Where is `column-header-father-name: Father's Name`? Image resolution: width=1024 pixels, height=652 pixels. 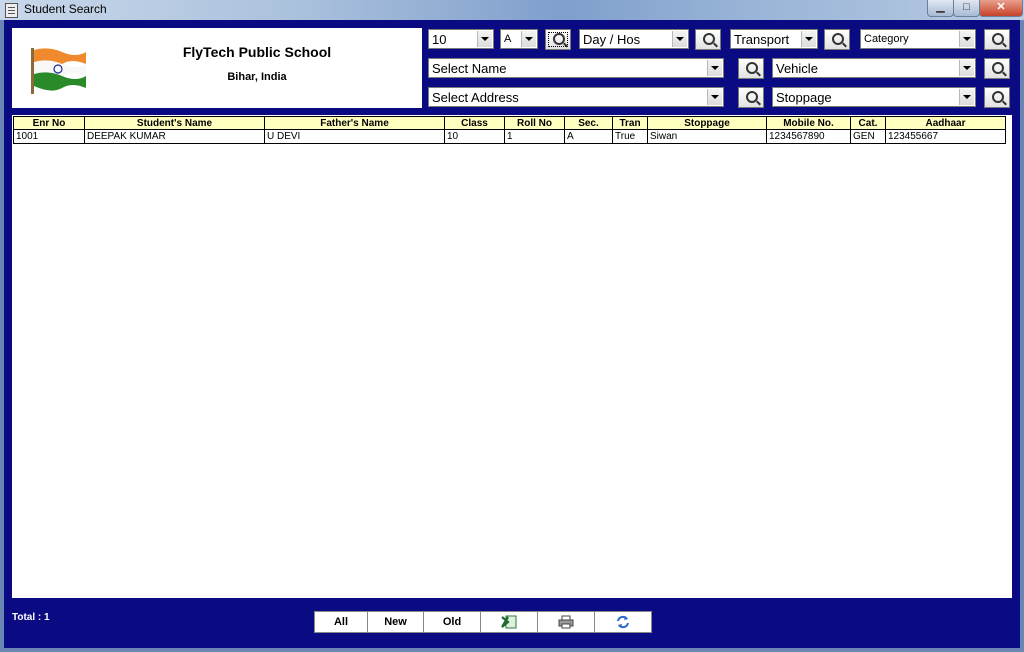
column-header-father-name: Father's Name is located at coordinates (354, 123).